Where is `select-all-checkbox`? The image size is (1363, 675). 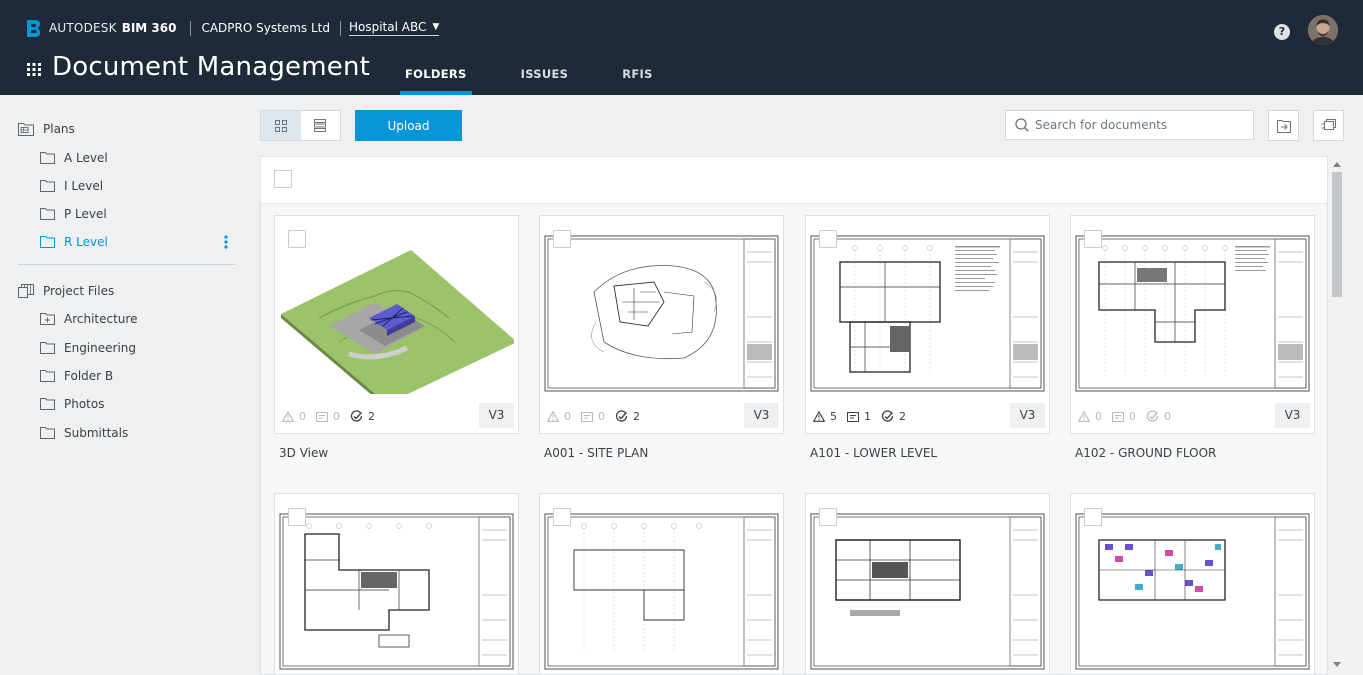
select-all-checkbox is located at coordinates (283, 179).